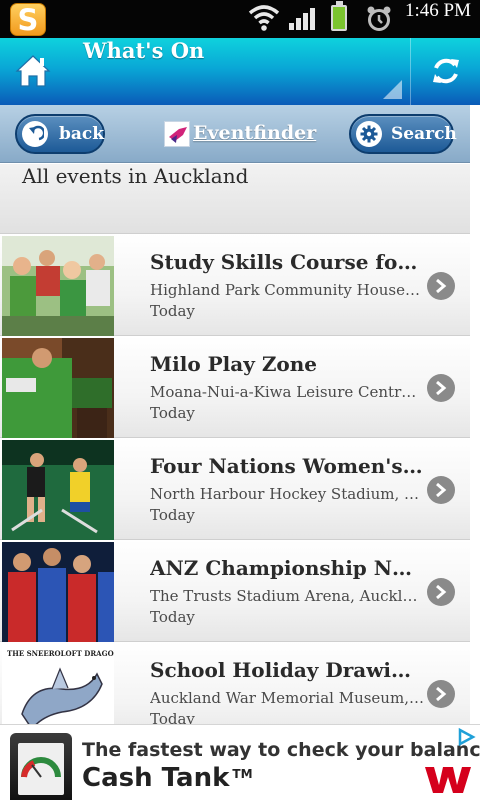 Image resolution: width=480 pixels, height=800 pixels. I want to click on event-venue: Highland Park Community House, Auckland, so click(287, 290).